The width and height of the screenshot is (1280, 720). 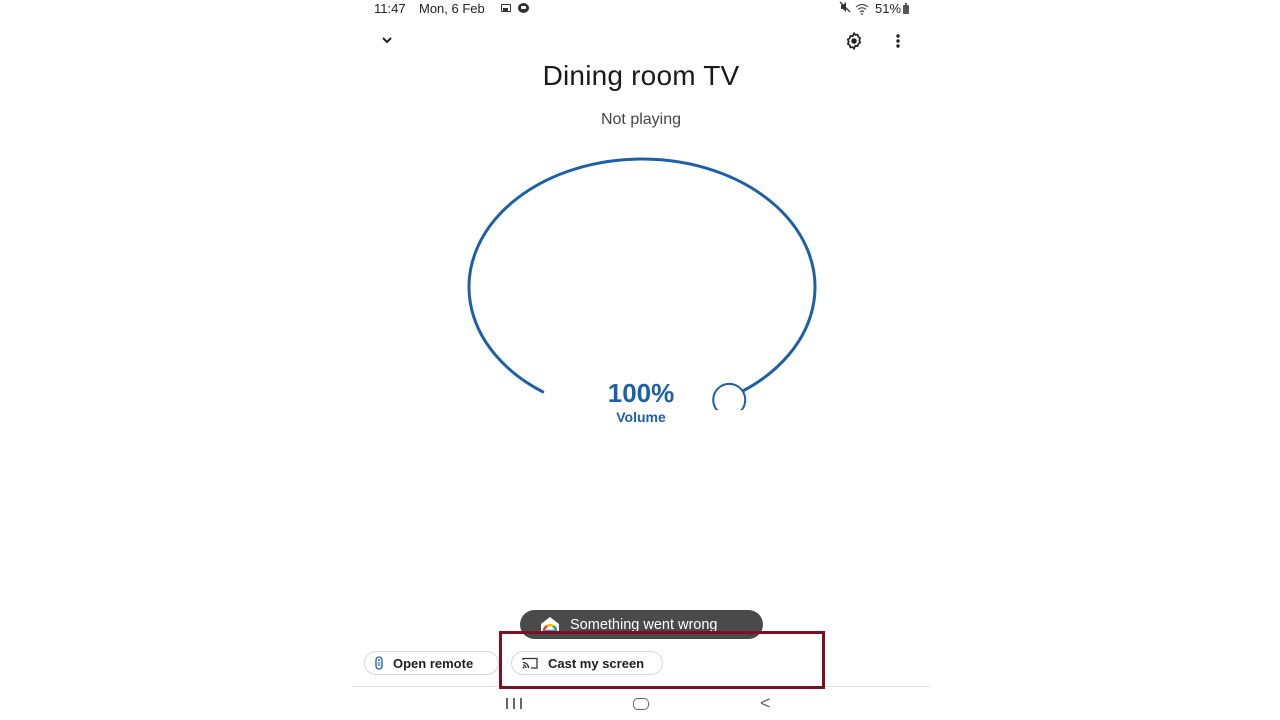 I want to click on device-name: Dining room TV, so click(x=641, y=75).